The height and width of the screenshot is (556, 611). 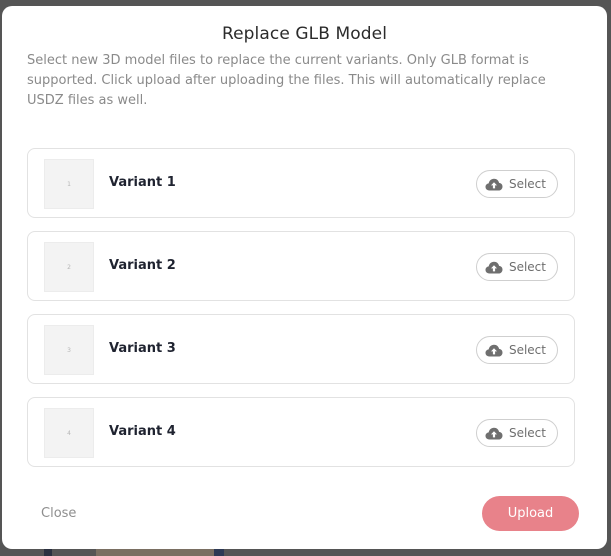 What do you see at coordinates (142, 182) in the screenshot?
I see `variant-name: Variant 1` at bounding box center [142, 182].